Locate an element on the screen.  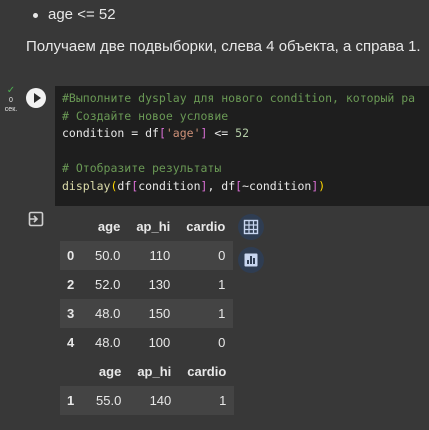
exec-unit: сек. is located at coordinates (11, 109).